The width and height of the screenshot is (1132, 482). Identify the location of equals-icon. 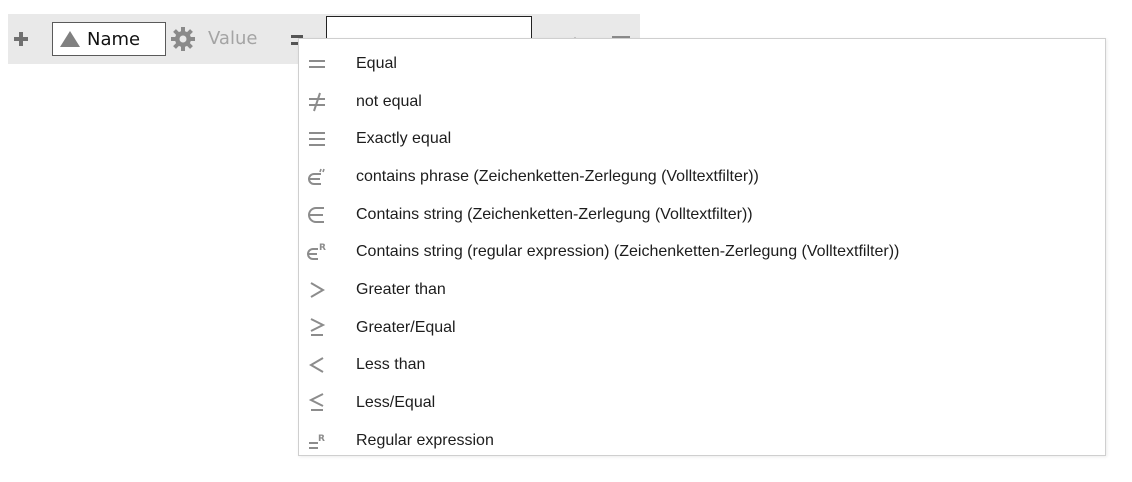
(317, 64).